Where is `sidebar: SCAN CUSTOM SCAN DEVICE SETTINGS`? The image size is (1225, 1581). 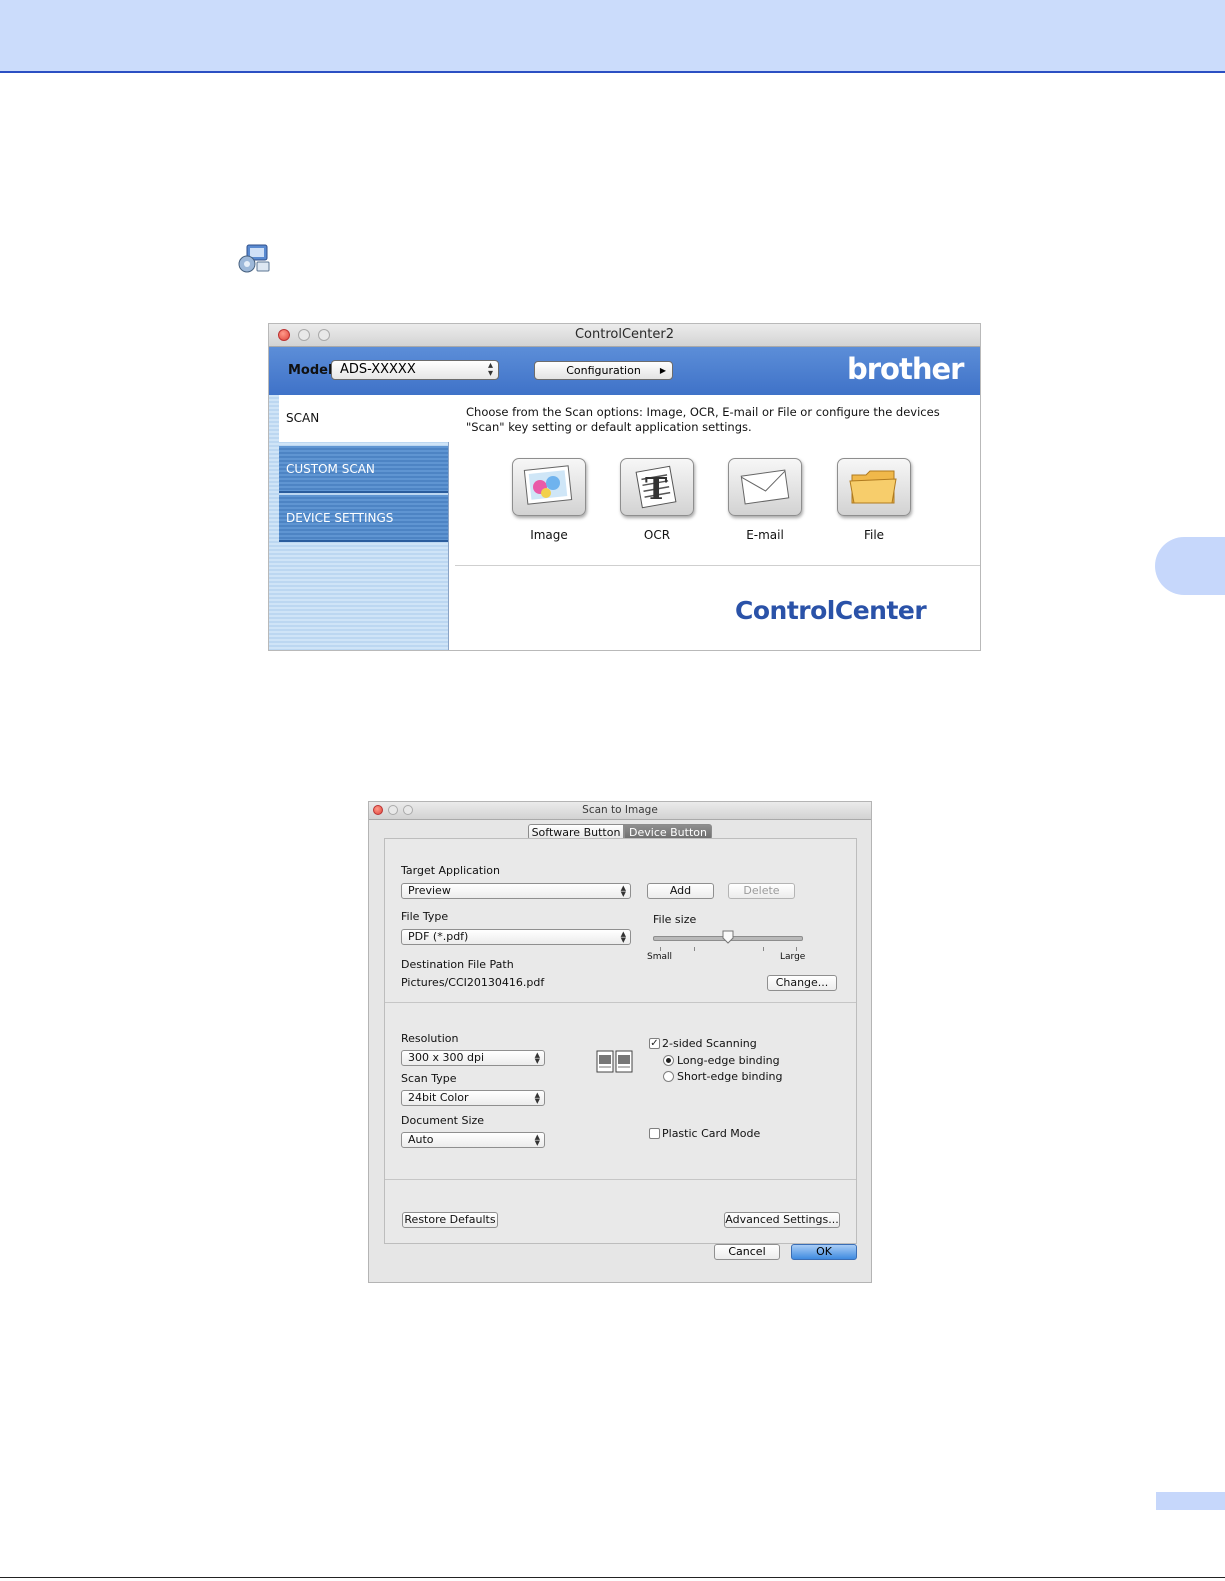 sidebar: SCAN CUSTOM SCAN DEVICE SETTINGS is located at coordinates (359, 522).